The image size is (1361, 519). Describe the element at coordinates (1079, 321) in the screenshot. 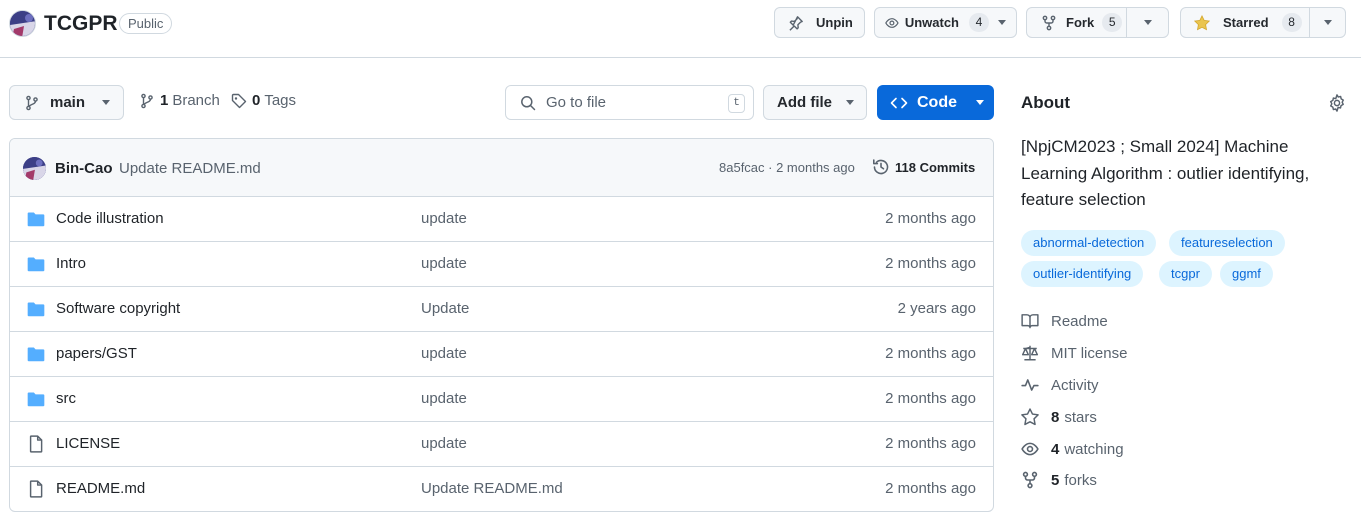

I see `readme-label: Readme` at that location.